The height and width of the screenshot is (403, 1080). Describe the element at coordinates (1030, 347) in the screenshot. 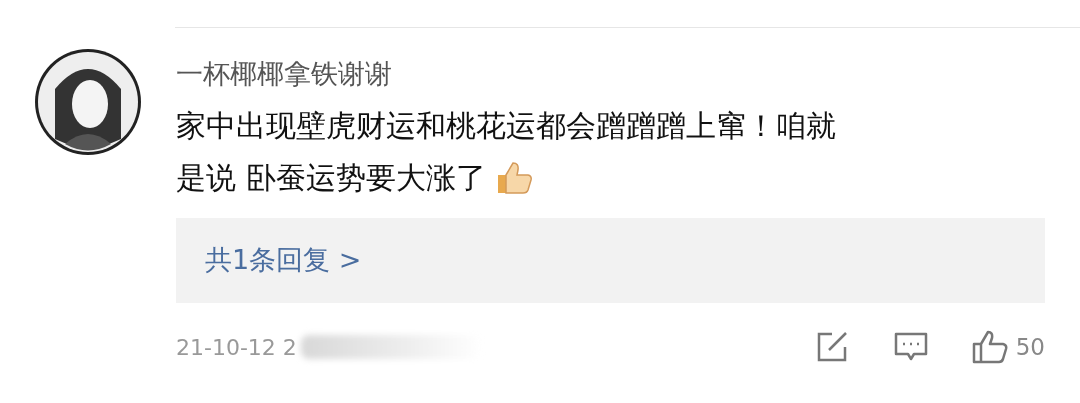

I see `like-count: 50` at that location.